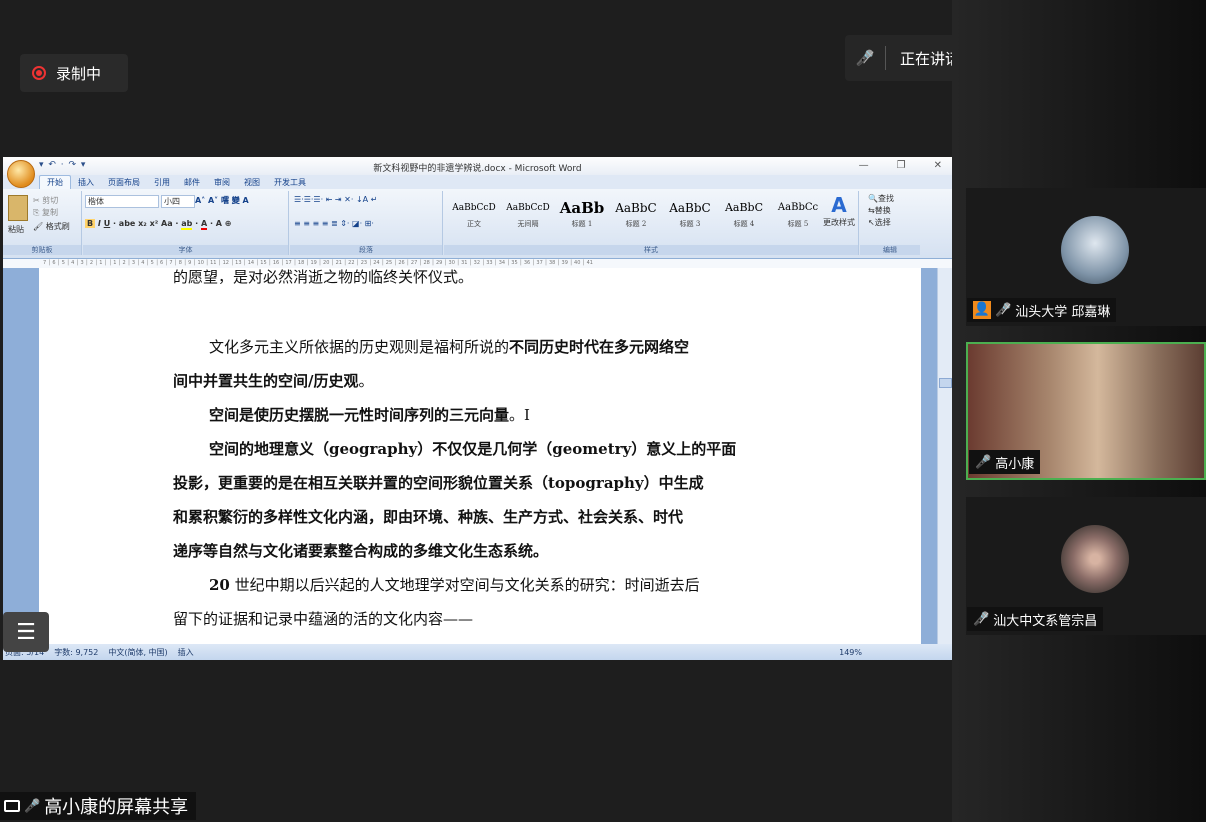 Image resolution: width=1206 pixels, height=822 pixels. What do you see at coordinates (428, 517) in the screenshot?
I see `paragraph-3-line-3: 和累积繁衍的多样性文化内涵，即由环境、种族、生产方式、社会关系、时代` at bounding box center [428, 517].